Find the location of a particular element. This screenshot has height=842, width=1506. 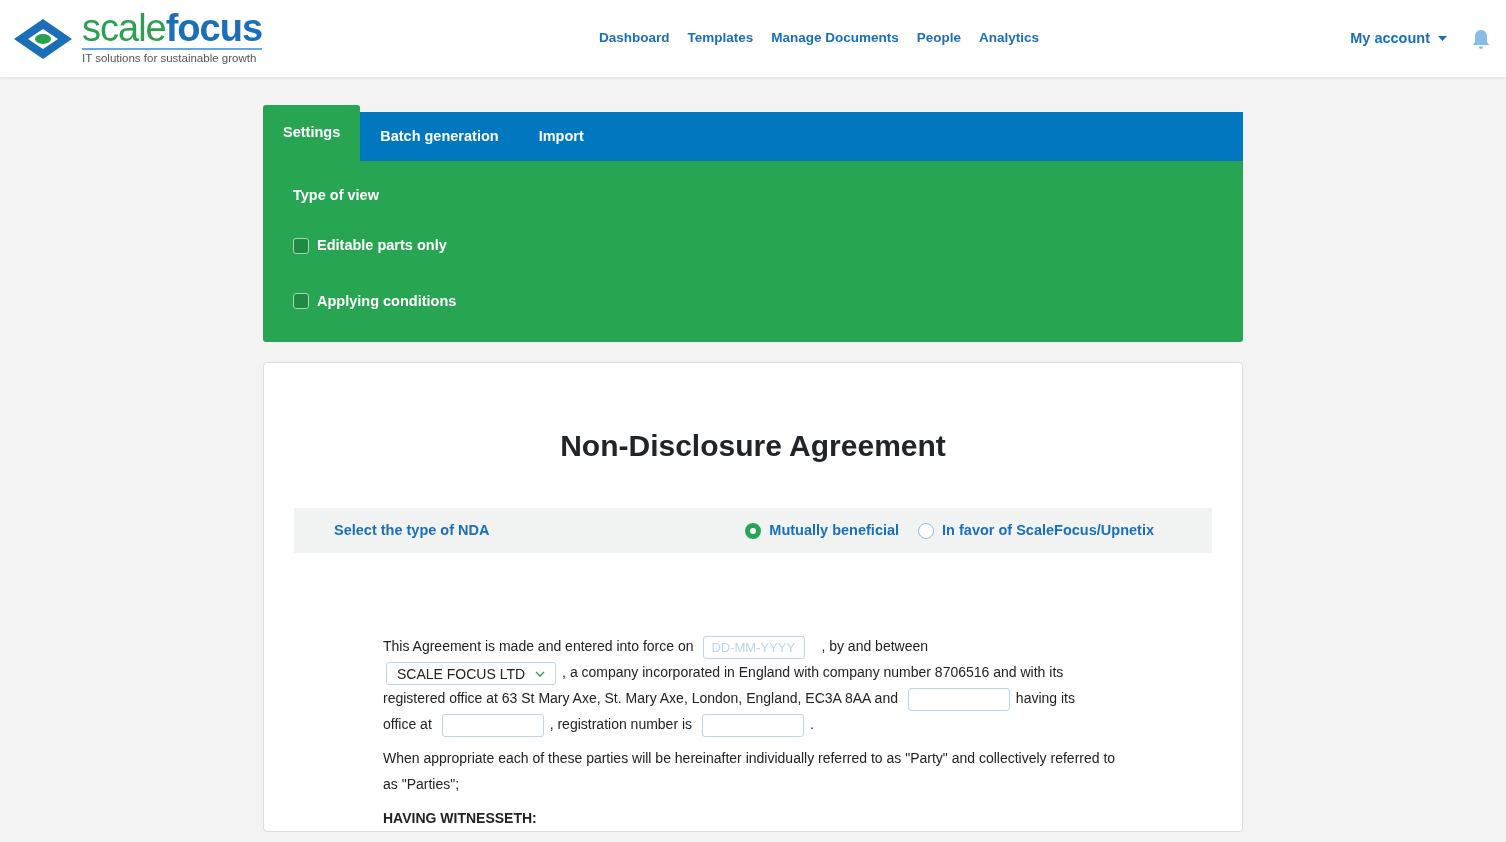

chevron-icon is located at coordinates (540, 673).